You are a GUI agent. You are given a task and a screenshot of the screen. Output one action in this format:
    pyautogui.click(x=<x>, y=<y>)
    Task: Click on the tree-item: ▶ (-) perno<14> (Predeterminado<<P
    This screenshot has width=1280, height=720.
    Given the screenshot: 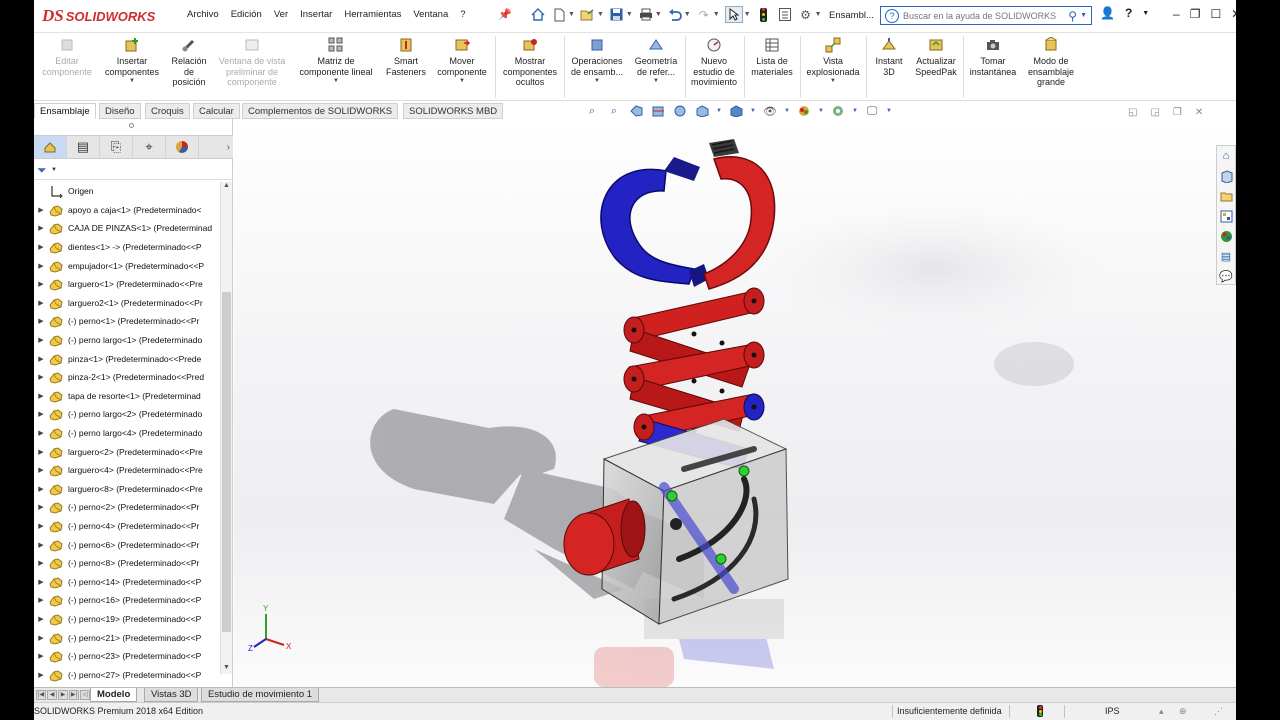 What is the action you would take?
    pyautogui.click(x=127, y=581)
    